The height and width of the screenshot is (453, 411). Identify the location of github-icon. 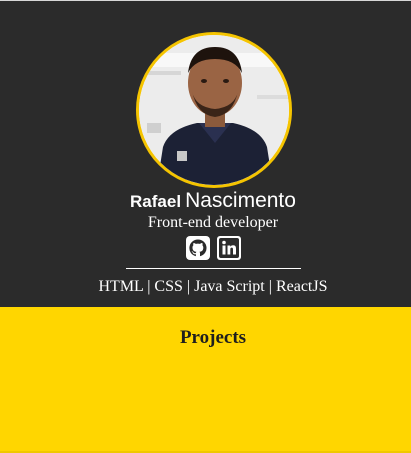
(198, 248).